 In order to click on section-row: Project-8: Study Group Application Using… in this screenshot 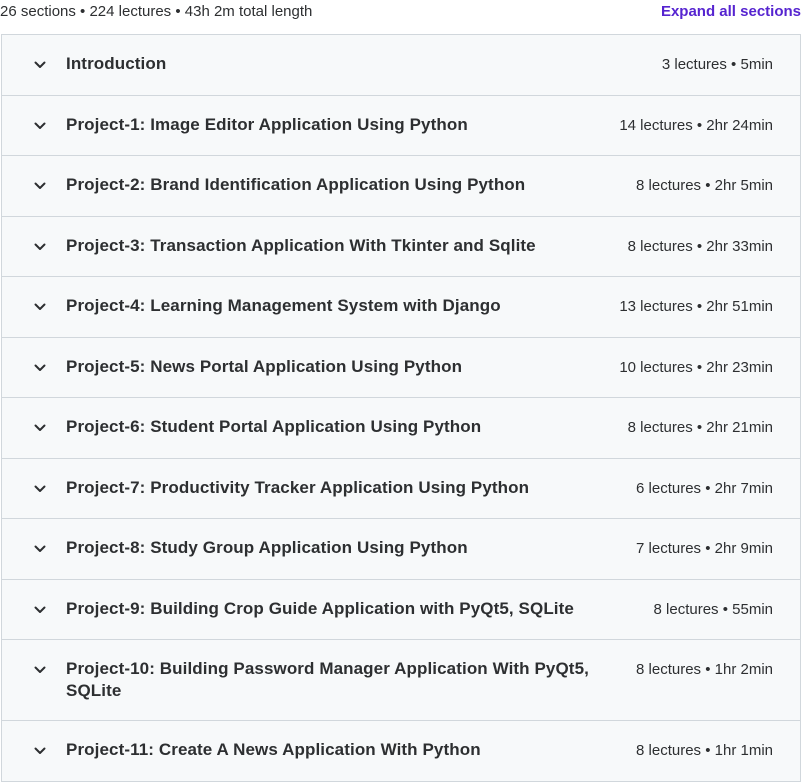, I will do `click(401, 549)`.